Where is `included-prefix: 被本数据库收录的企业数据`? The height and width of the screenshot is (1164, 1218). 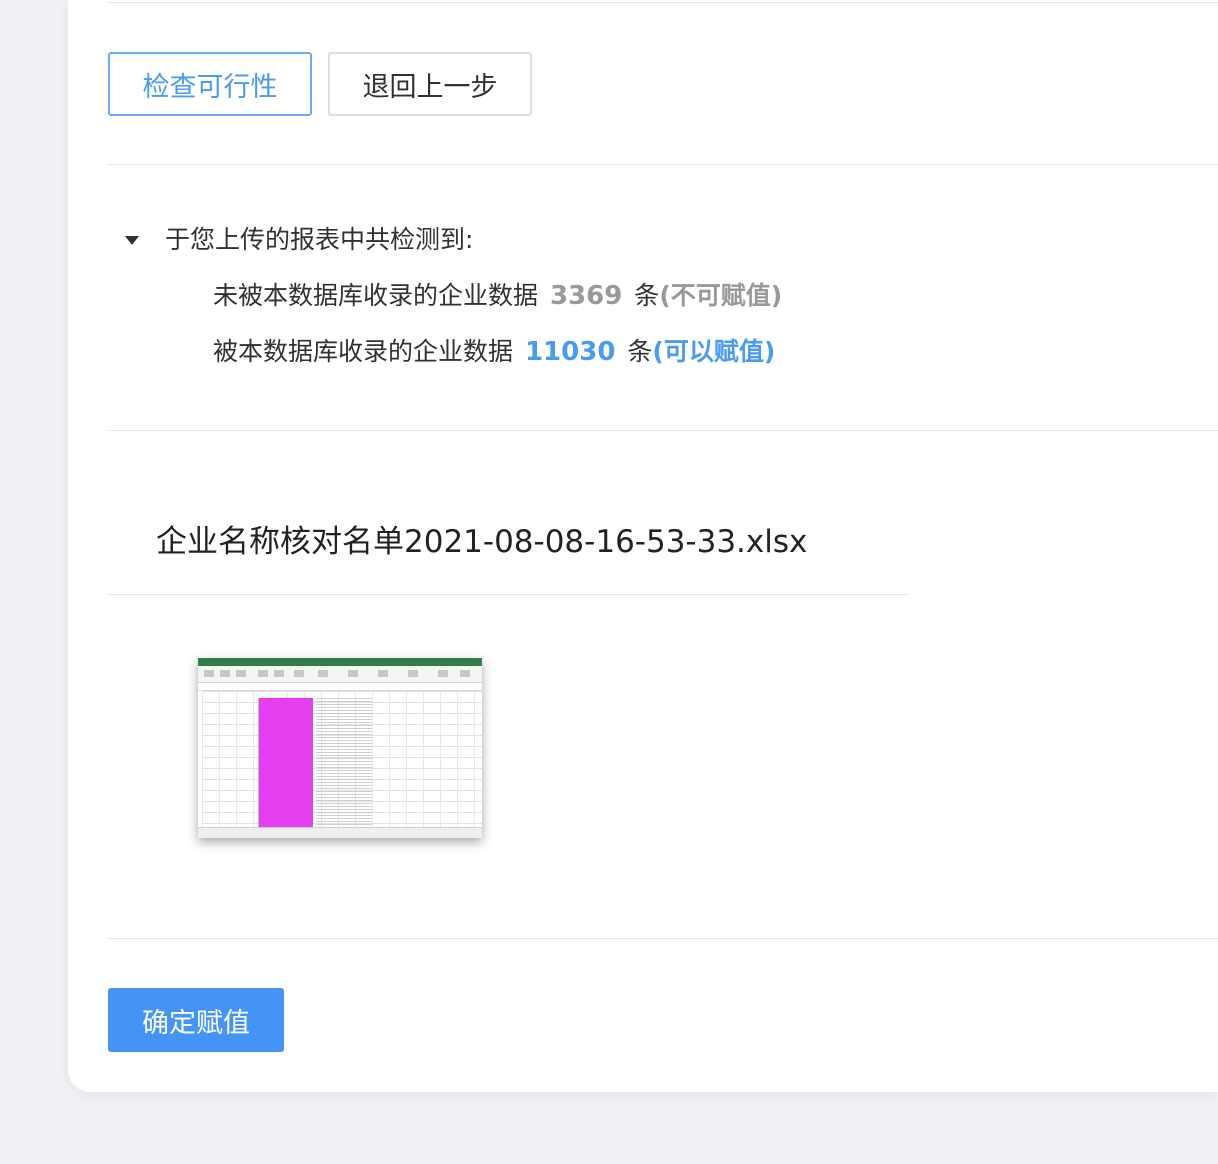 included-prefix: 被本数据库收录的企业数据 is located at coordinates (363, 351).